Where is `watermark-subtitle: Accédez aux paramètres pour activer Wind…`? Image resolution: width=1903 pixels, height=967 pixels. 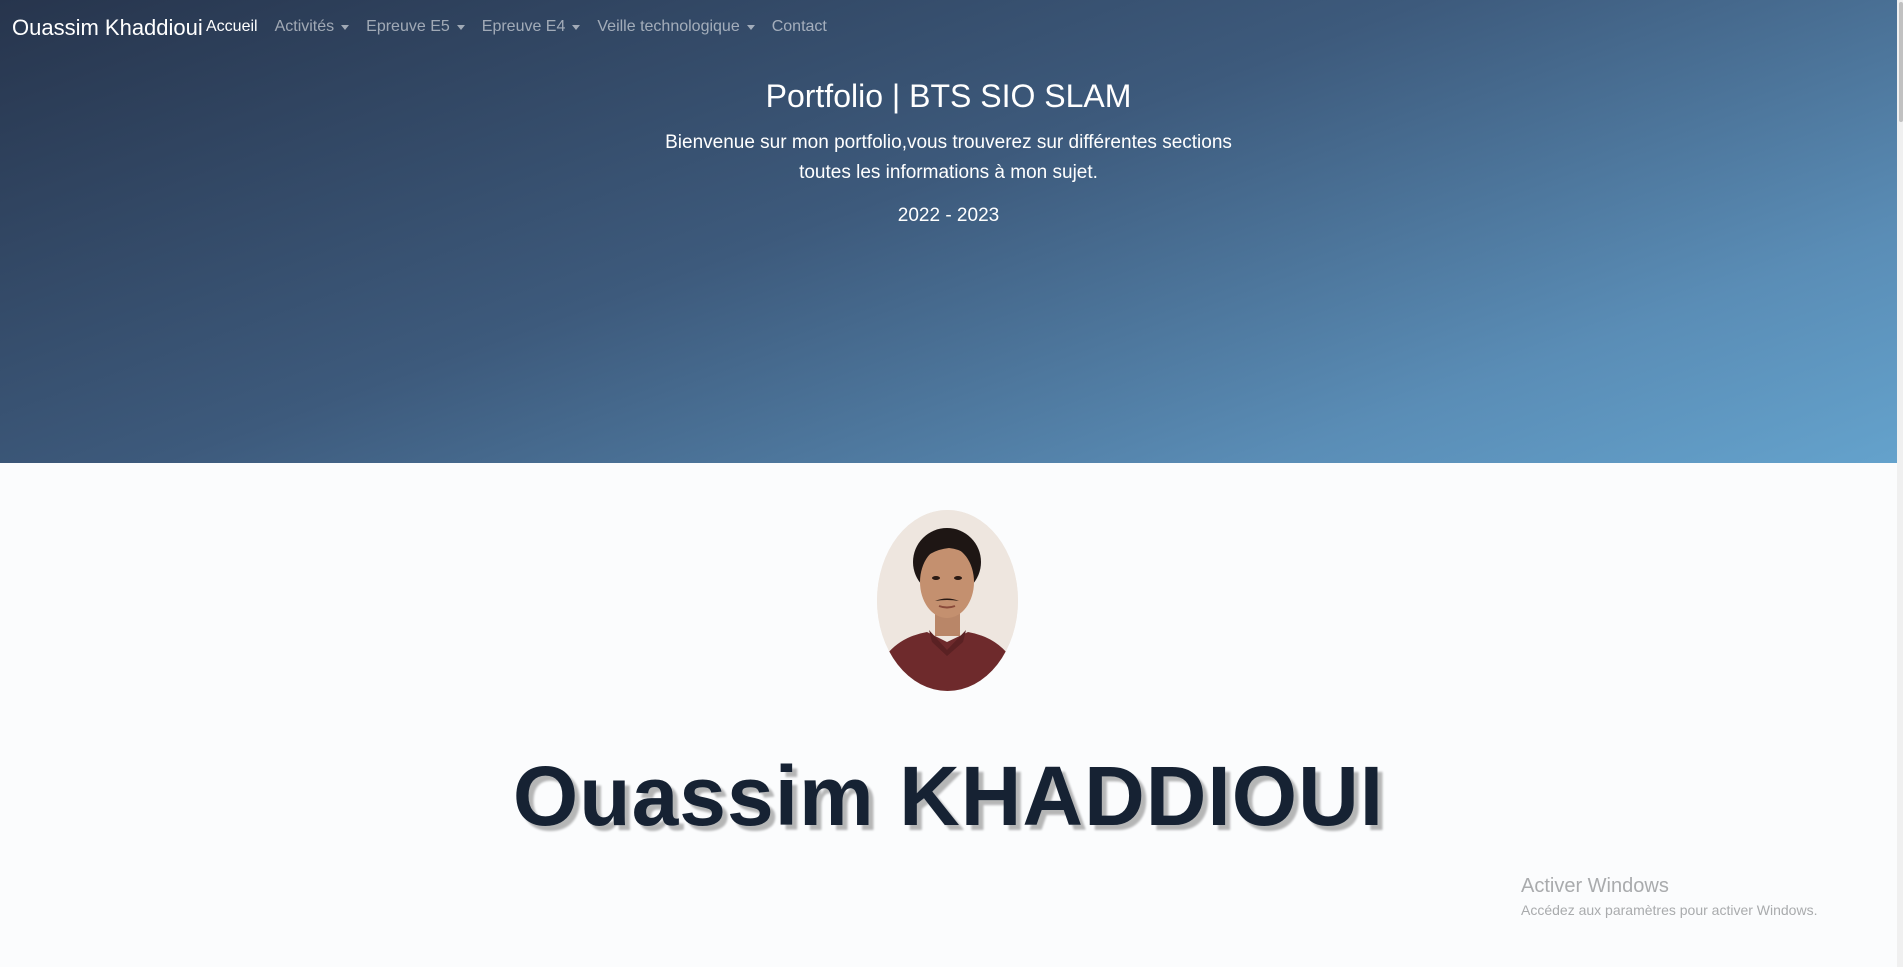 watermark-subtitle: Accédez aux paramètres pour activer Wind… is located at coordinates (1669, 910).